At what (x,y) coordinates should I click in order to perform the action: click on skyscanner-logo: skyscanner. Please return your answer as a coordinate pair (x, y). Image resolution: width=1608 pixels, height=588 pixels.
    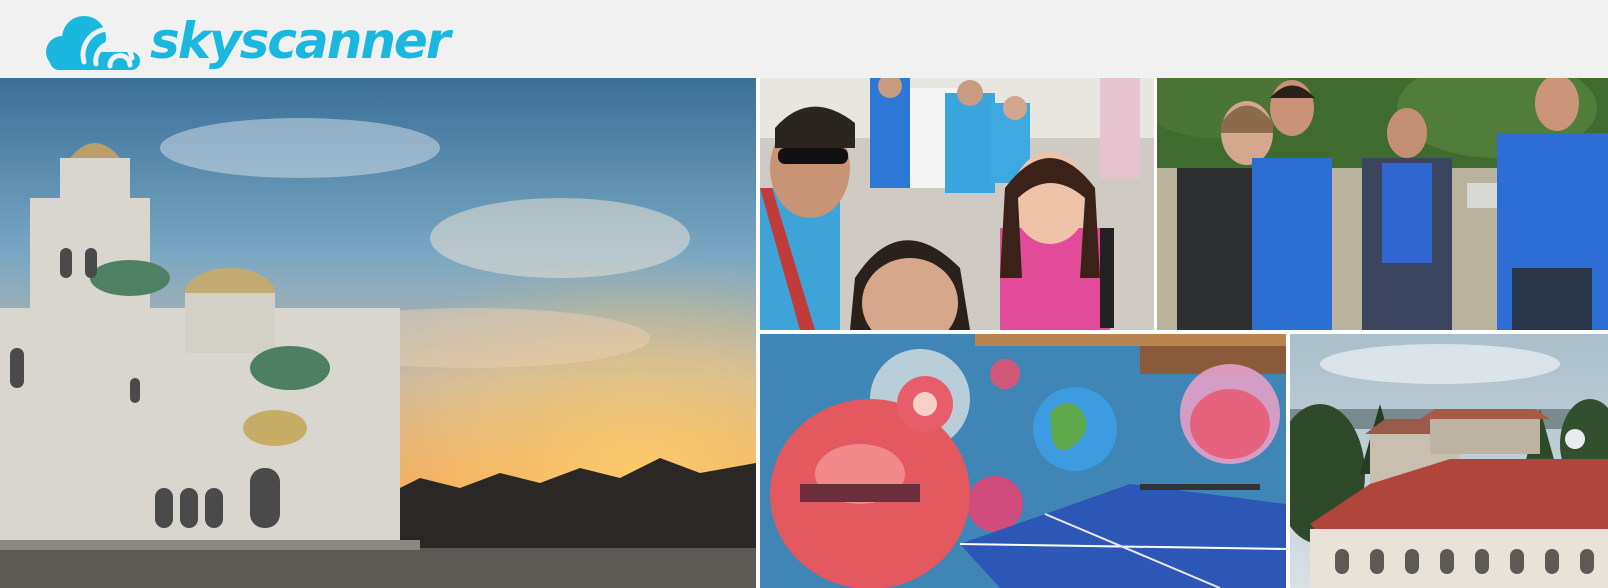
    Looking at the image, I should click on (247, 41).